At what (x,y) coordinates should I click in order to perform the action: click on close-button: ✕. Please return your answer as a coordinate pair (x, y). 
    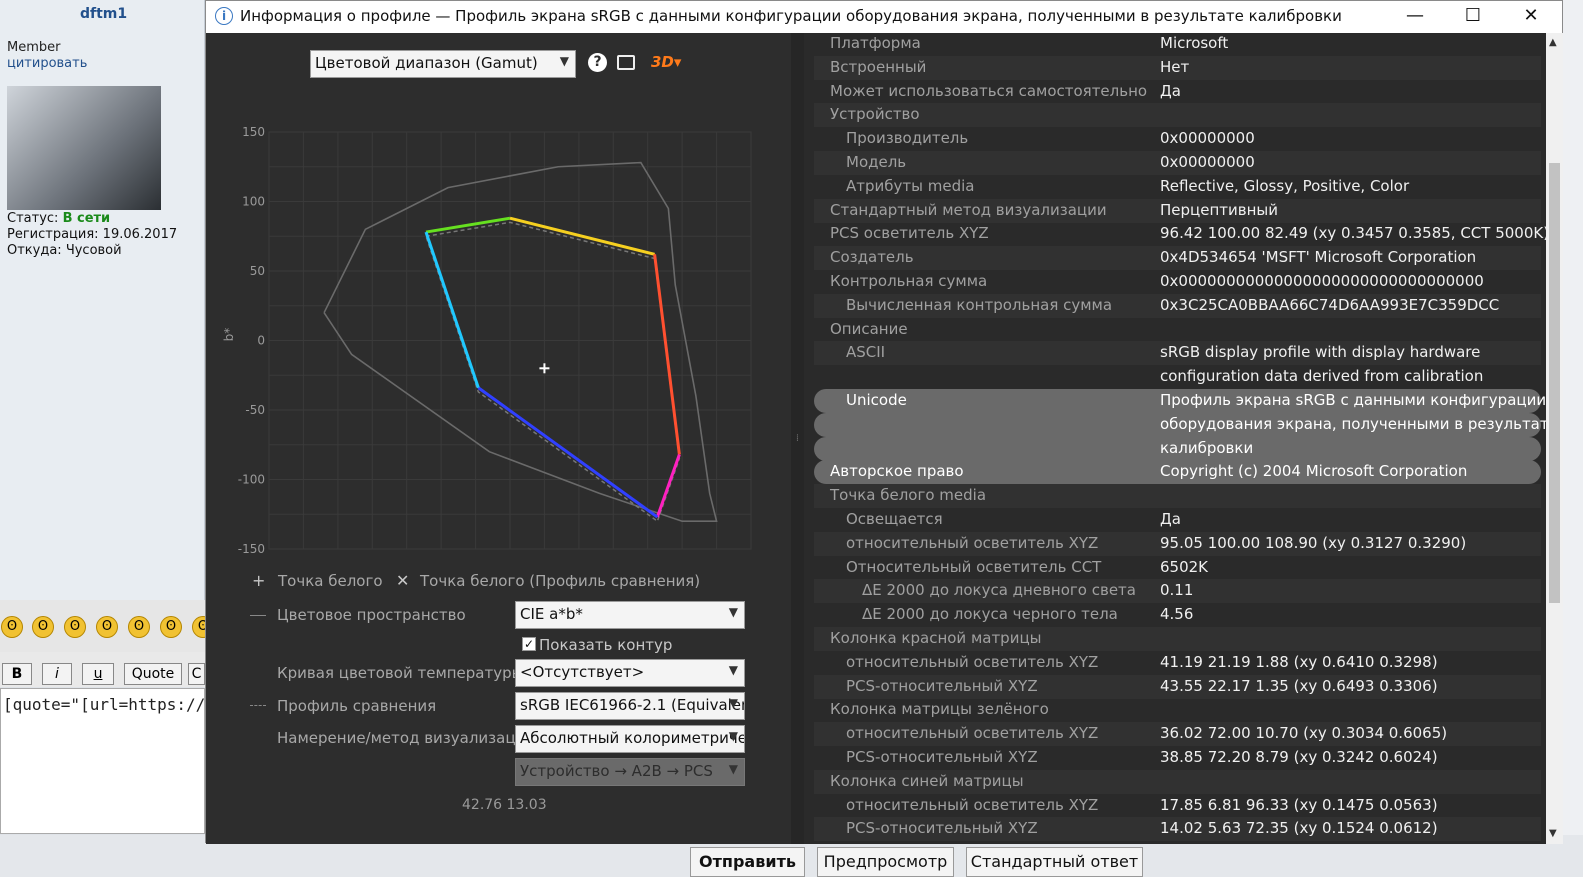
    Looking at the image, I should click on (1531, 16).